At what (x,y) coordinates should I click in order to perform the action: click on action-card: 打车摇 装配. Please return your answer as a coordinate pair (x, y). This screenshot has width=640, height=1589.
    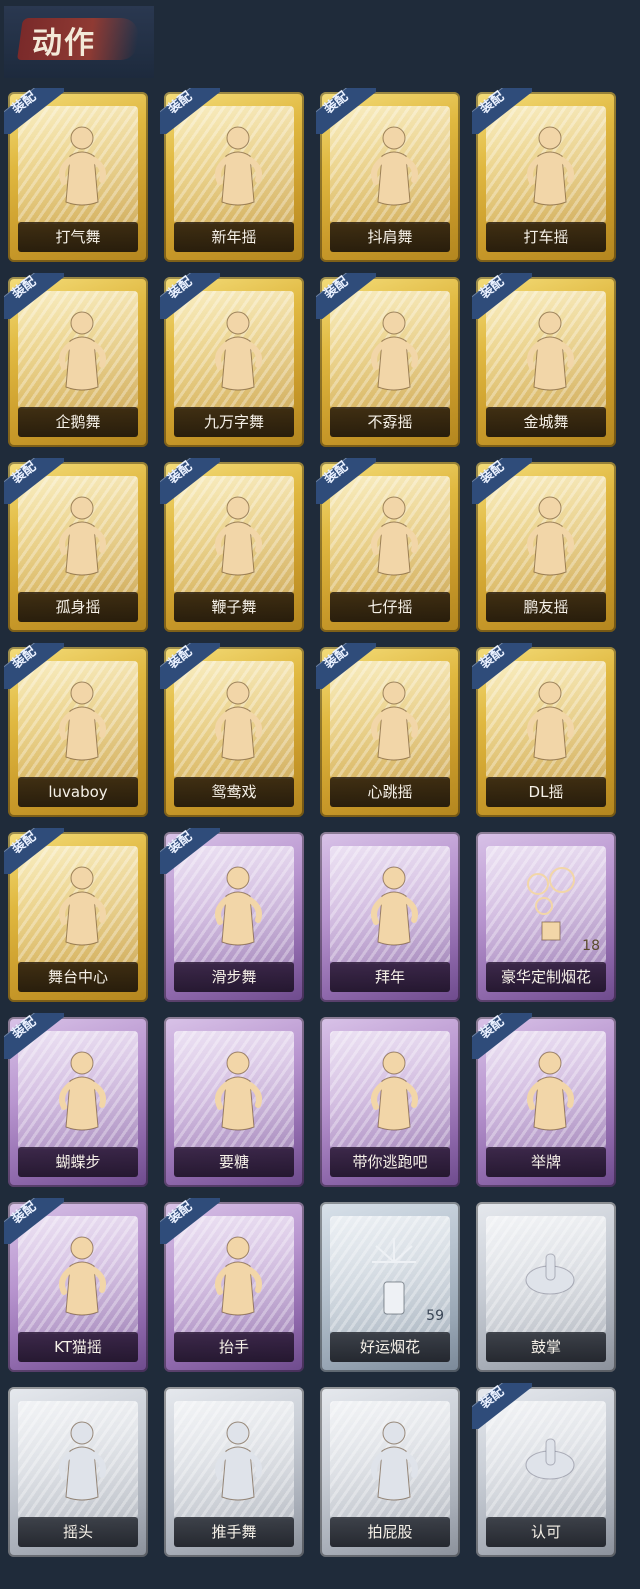
    Looking at the image, I should click on (546, 177).